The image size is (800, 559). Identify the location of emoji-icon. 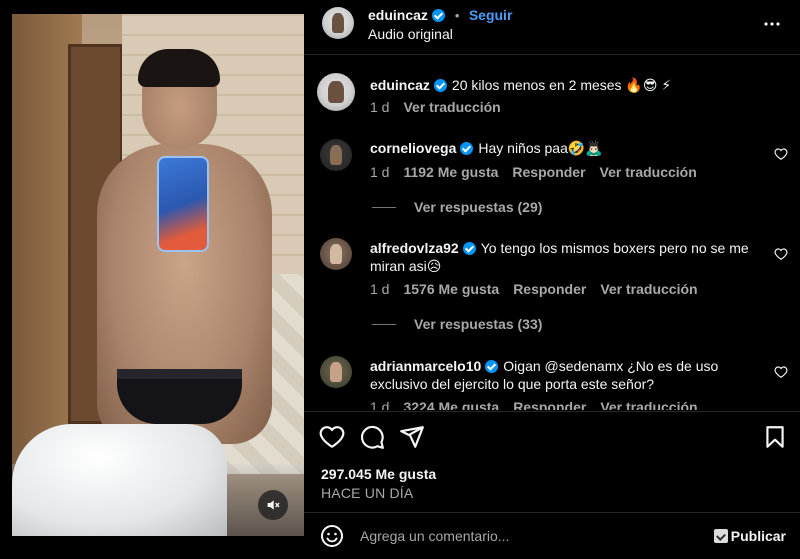
(332, 536).